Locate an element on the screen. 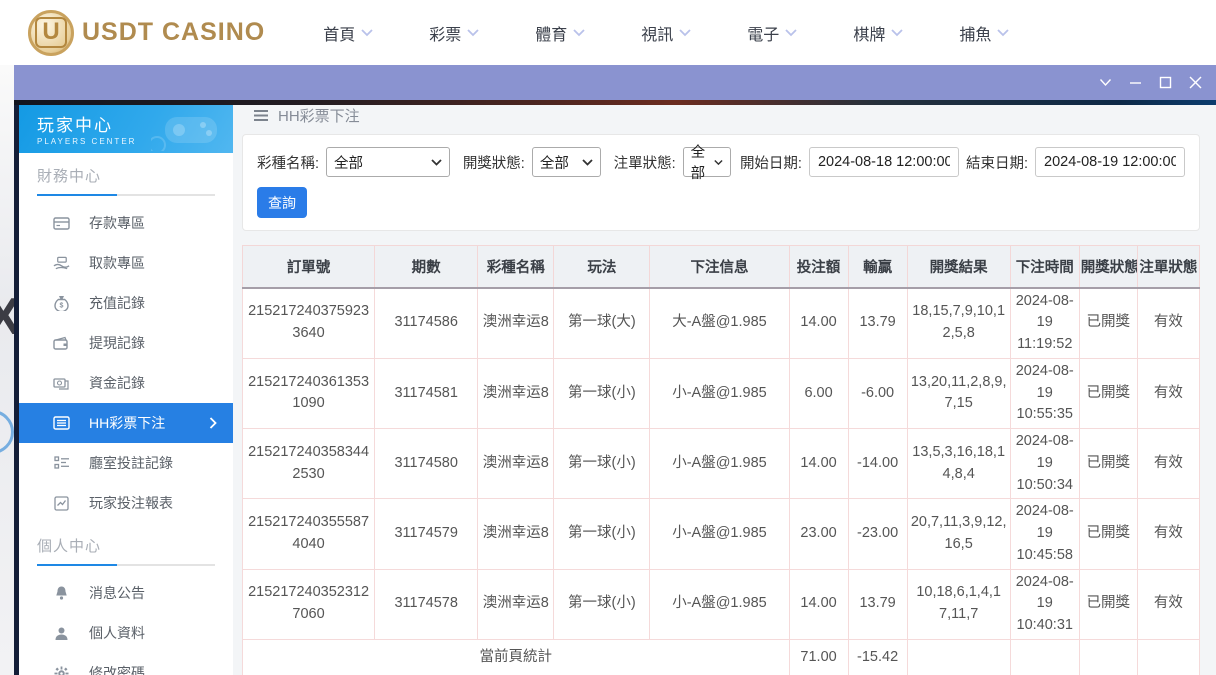 The image size is (1216, 675). table-cell: 2024-08-19 10:40:31 is located at coordinates (1044, 604).